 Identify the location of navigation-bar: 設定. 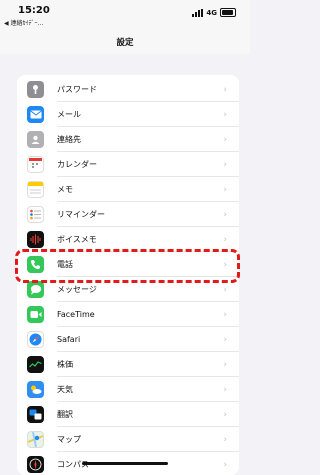
(125, 42).